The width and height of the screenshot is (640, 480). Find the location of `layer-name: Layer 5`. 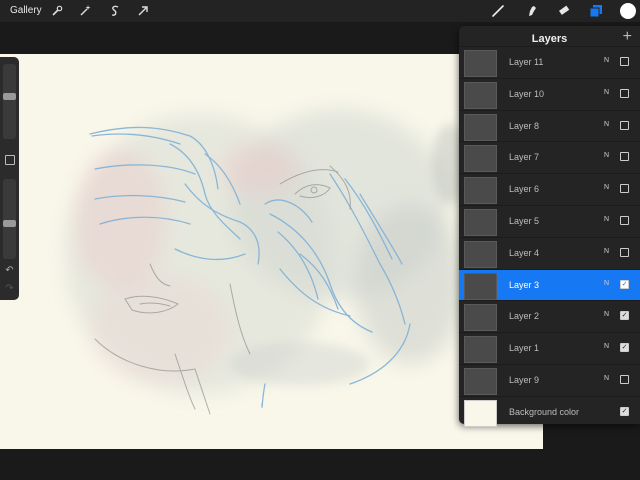

layer-name: Layer 5 is located at coordinates (524, 221).